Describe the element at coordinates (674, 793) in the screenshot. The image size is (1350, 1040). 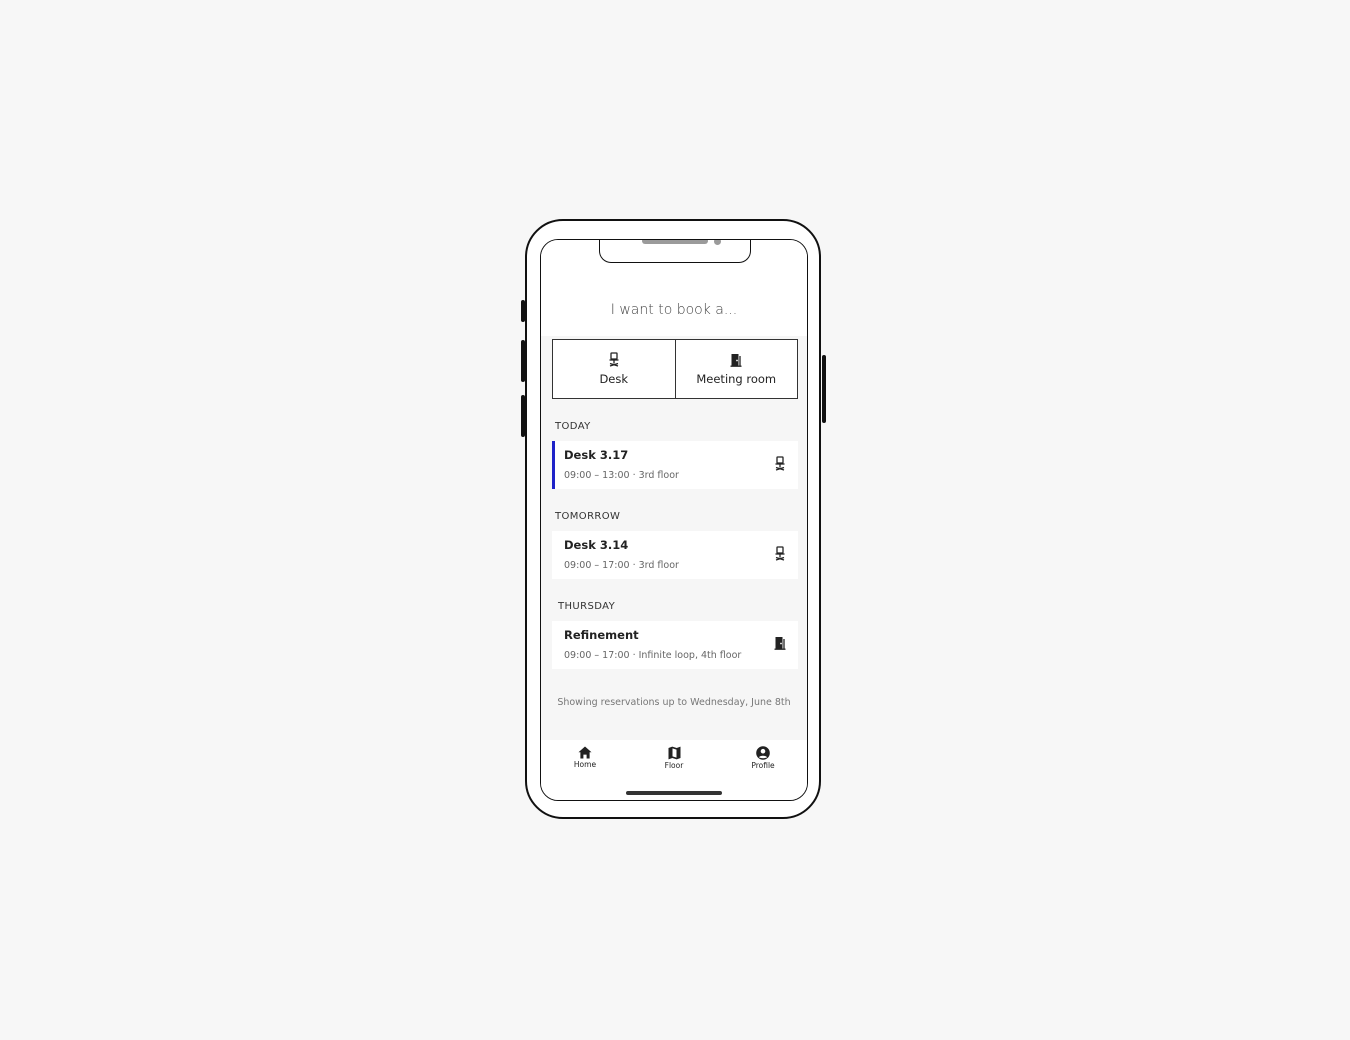
I see `home-indicator` at that location.